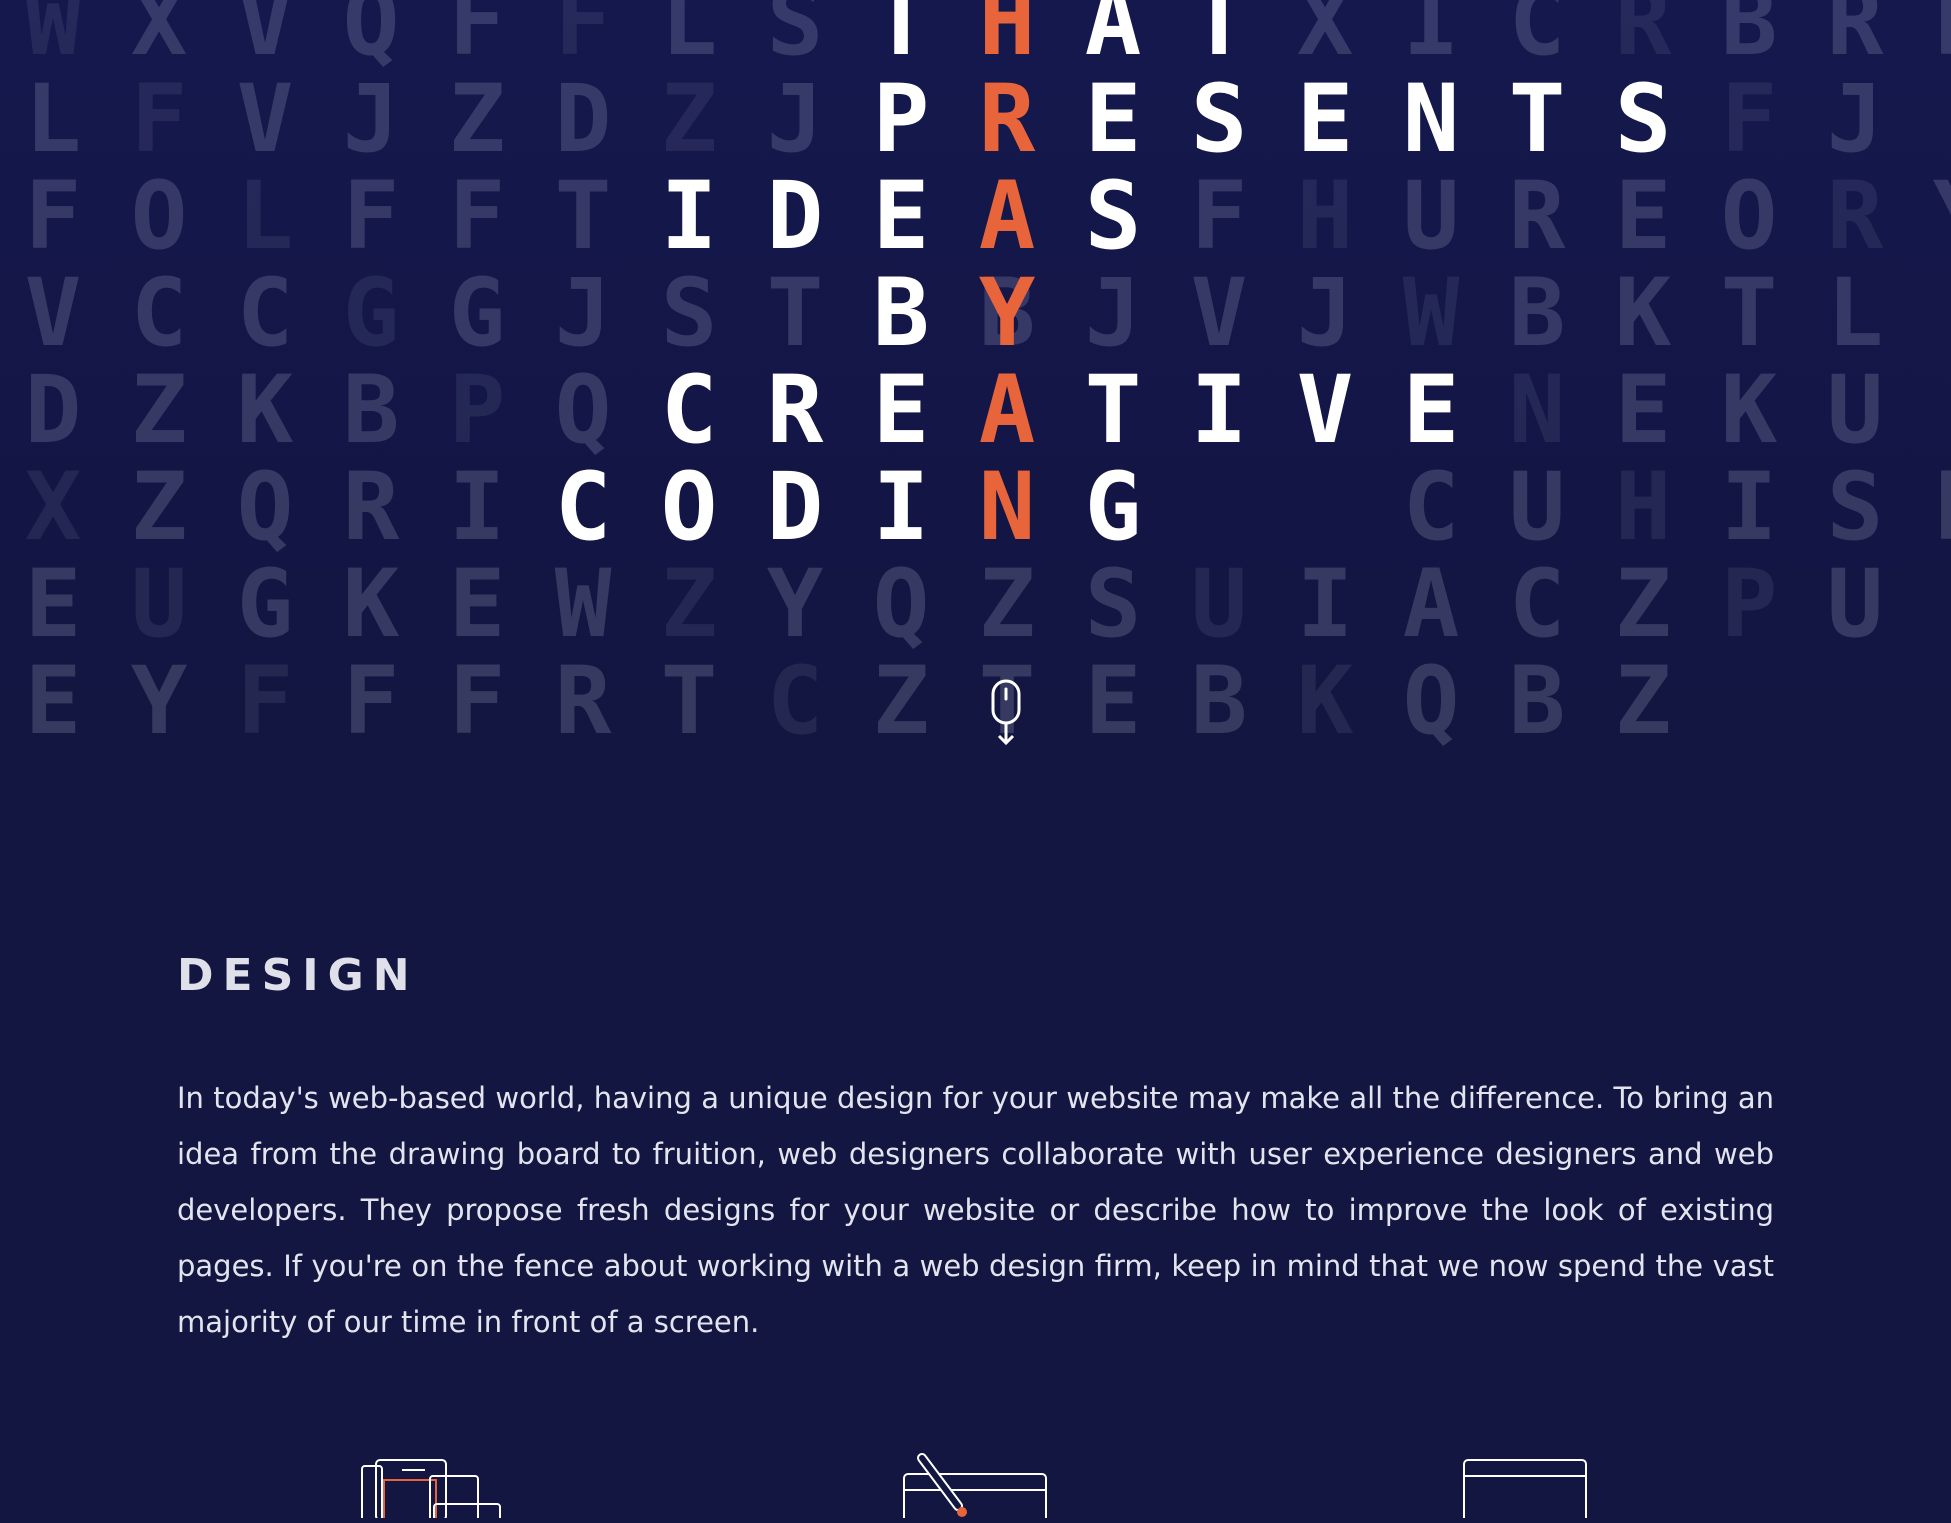 This screenshot has width=1951, height=1523. I want to click on headline-line: PRESENTS, so click(975, 119).